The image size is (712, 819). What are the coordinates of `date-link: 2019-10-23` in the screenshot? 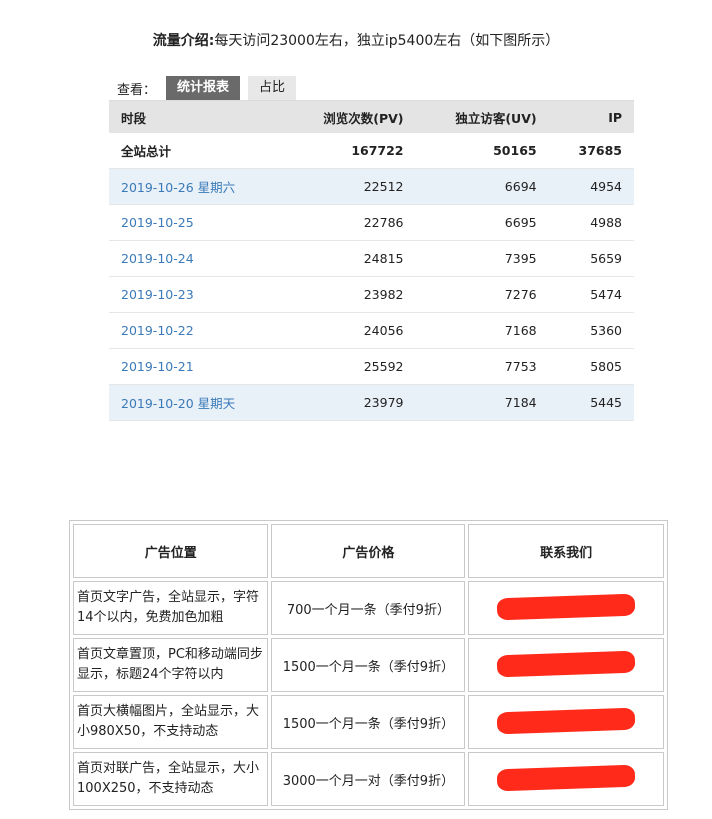 It's located at (196, 294).